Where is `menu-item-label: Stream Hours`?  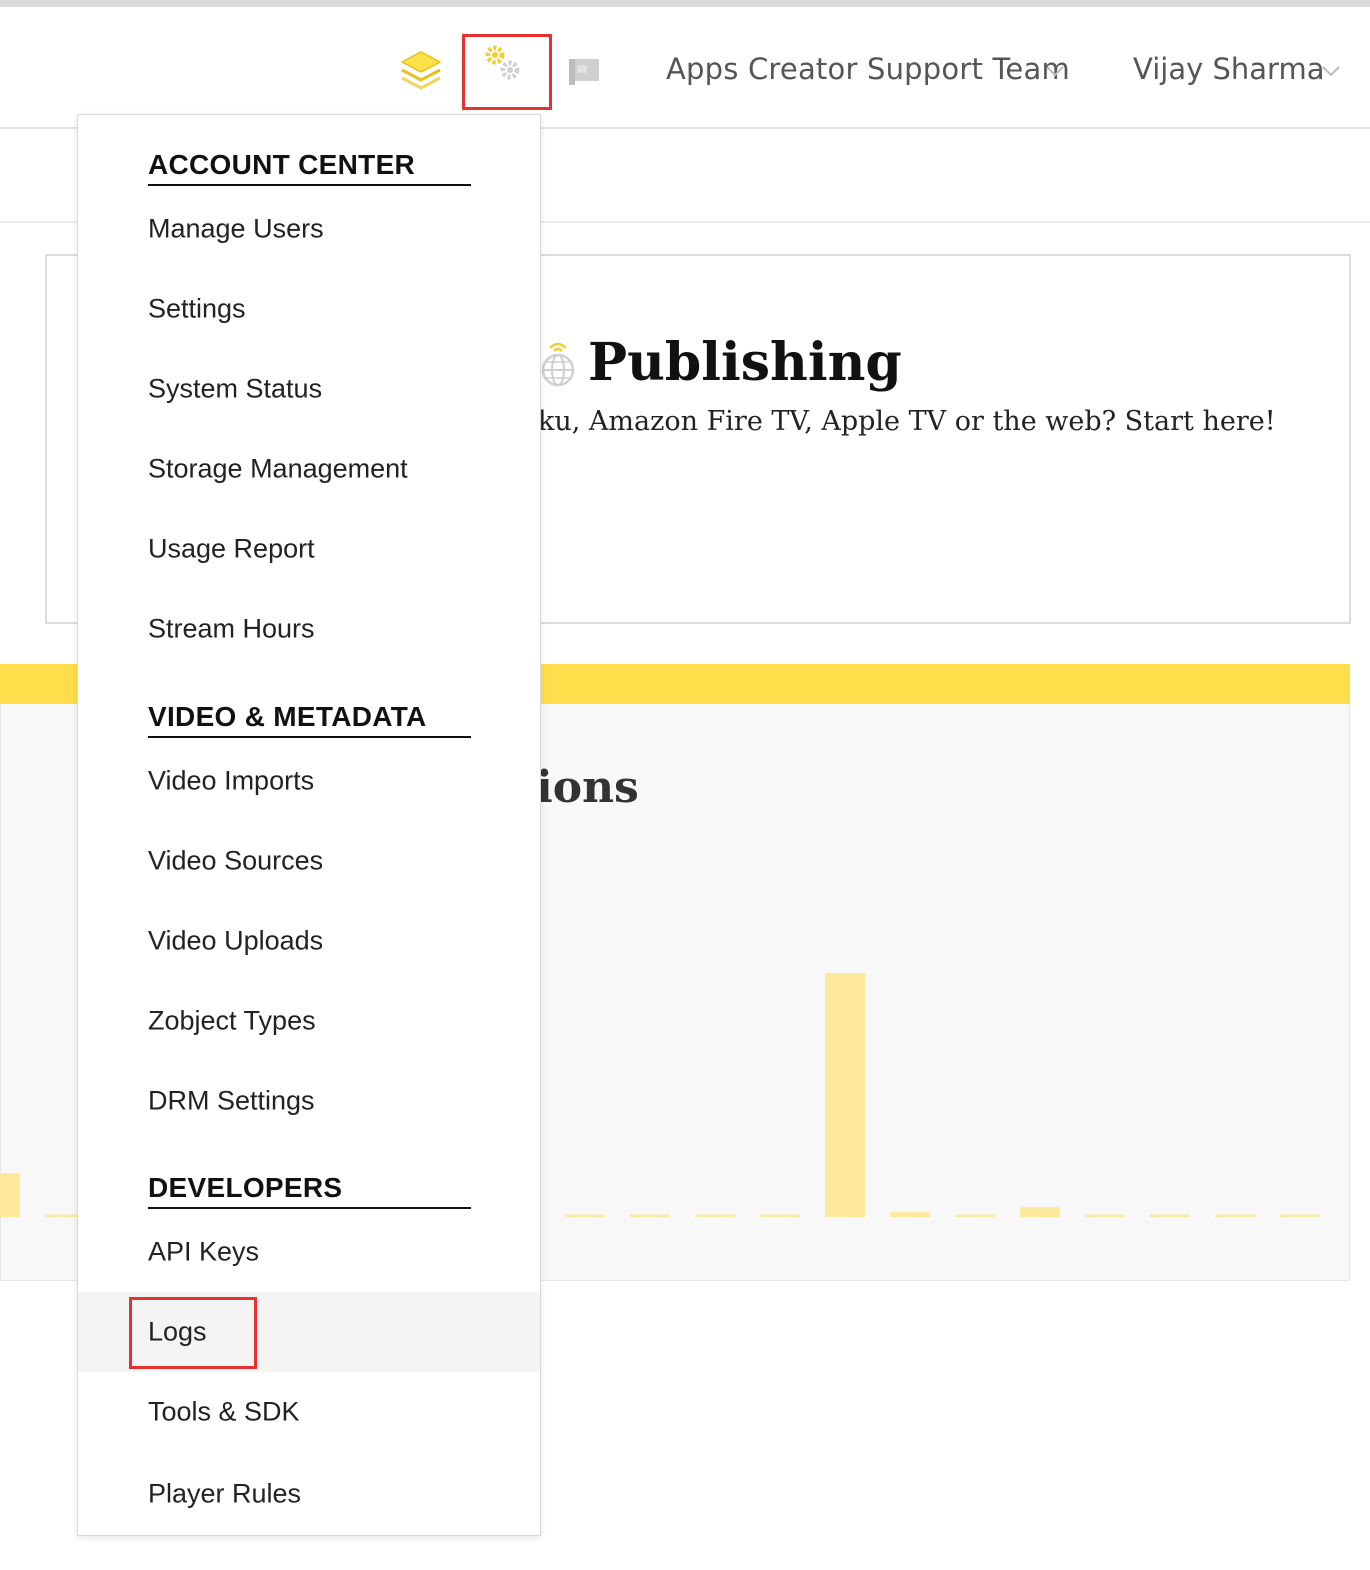 menu-item-label: Stream Hours is located at coordinates (231, 628).